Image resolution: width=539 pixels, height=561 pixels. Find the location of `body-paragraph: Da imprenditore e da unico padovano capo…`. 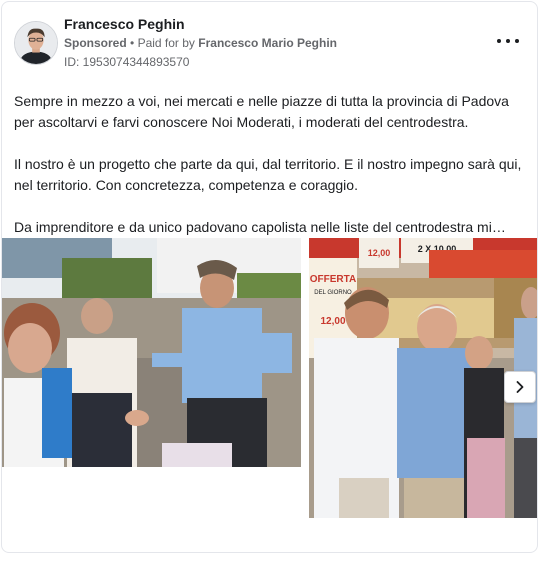

body-paragraph: Da imprenditore e da unico padovano capo… is located at coordinates (260, 227).